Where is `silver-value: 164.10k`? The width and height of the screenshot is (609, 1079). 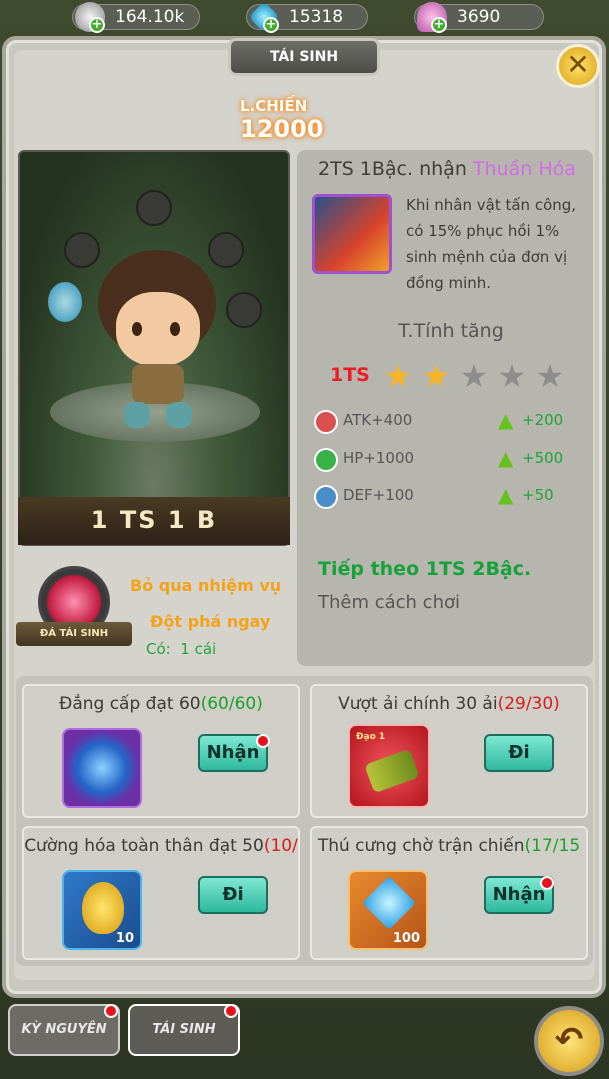 silver-value: 164.10k is located at coordinates (150, 17).